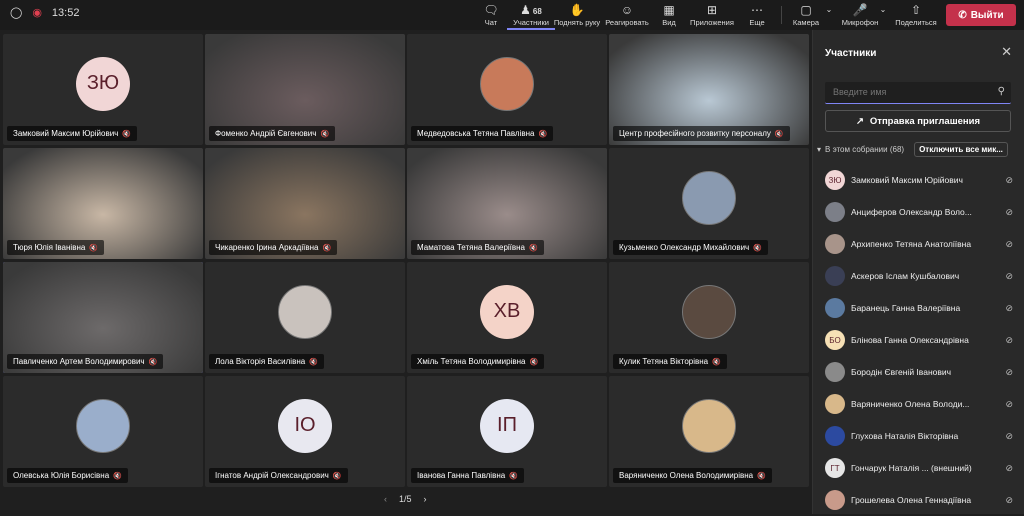  I want to click on participant-name: Олевська Юлія Борисівна, so click(61, 475).